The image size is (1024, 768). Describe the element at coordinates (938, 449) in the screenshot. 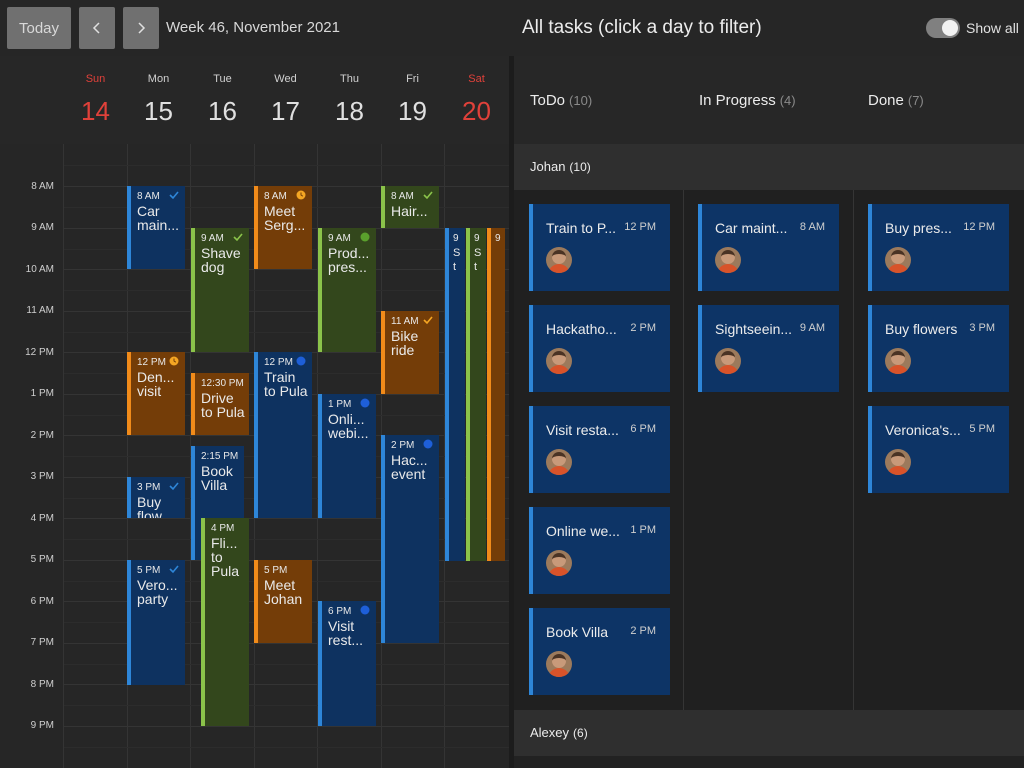

I see `task-card: Veronica's... 5 PM` at that location.